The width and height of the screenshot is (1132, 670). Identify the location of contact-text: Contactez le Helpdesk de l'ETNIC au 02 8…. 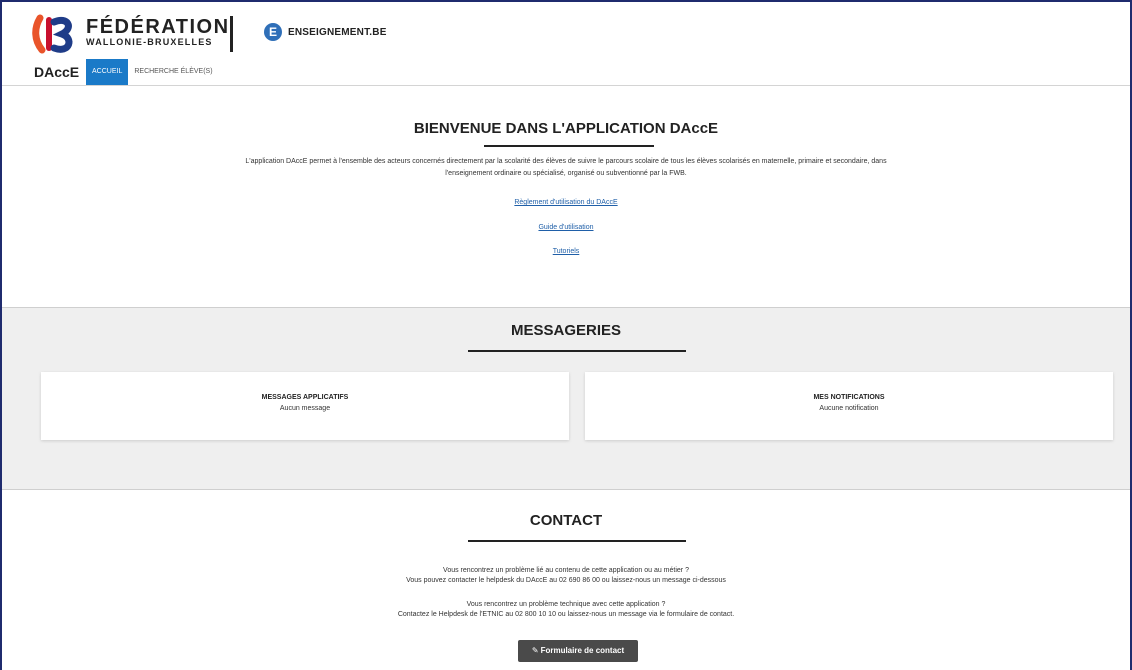
(566, 614).